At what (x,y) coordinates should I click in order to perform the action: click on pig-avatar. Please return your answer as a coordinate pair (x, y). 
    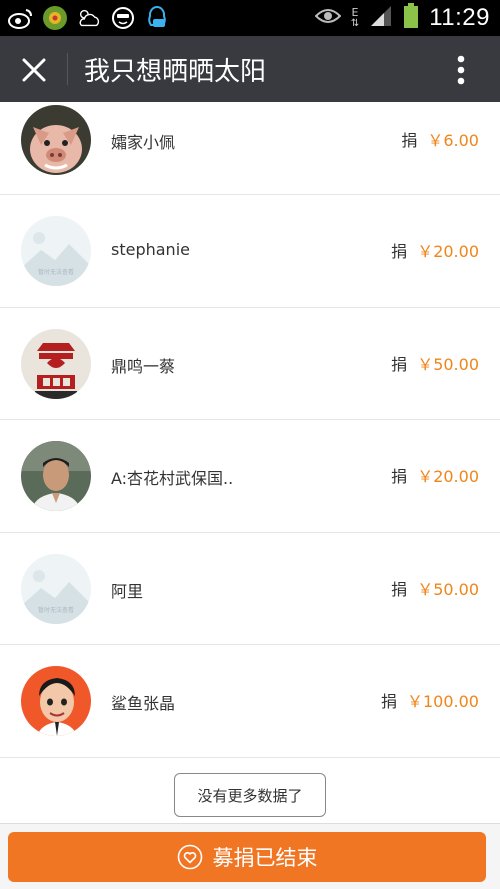
    Looking at the image, I should click on (56, 140).